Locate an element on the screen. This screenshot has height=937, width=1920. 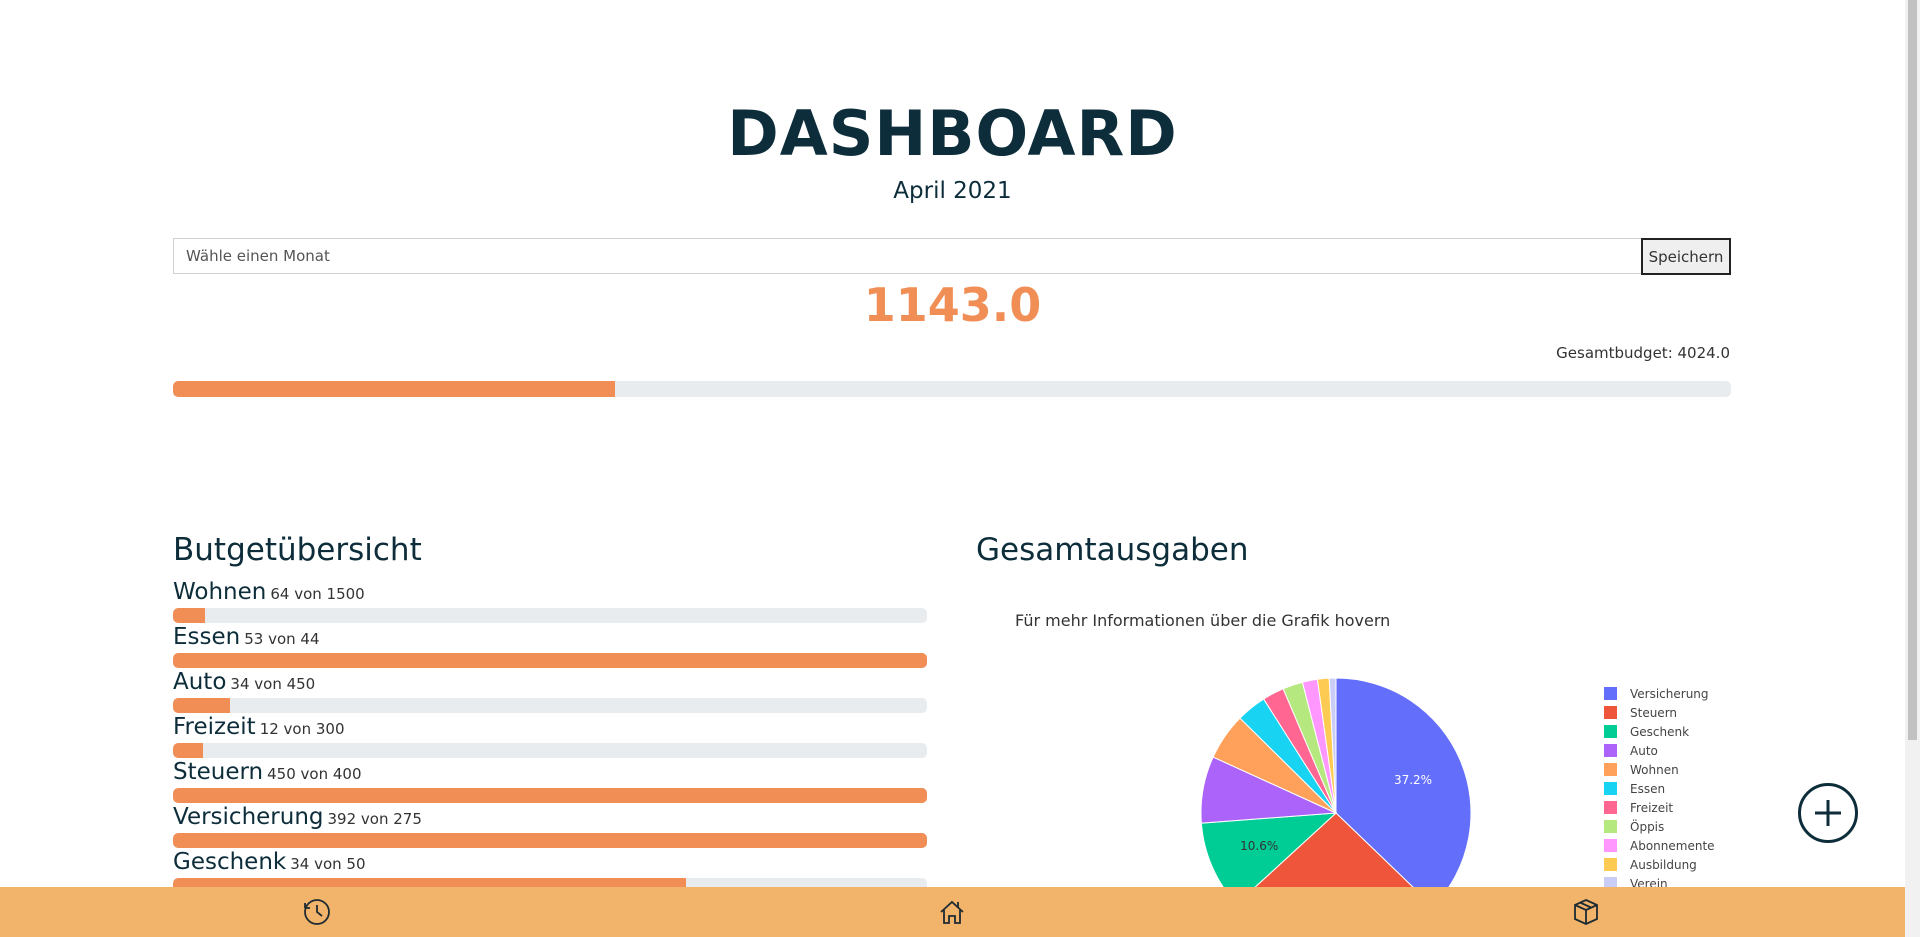
legend-label: Öppis is located at coordinates (1647, 826).